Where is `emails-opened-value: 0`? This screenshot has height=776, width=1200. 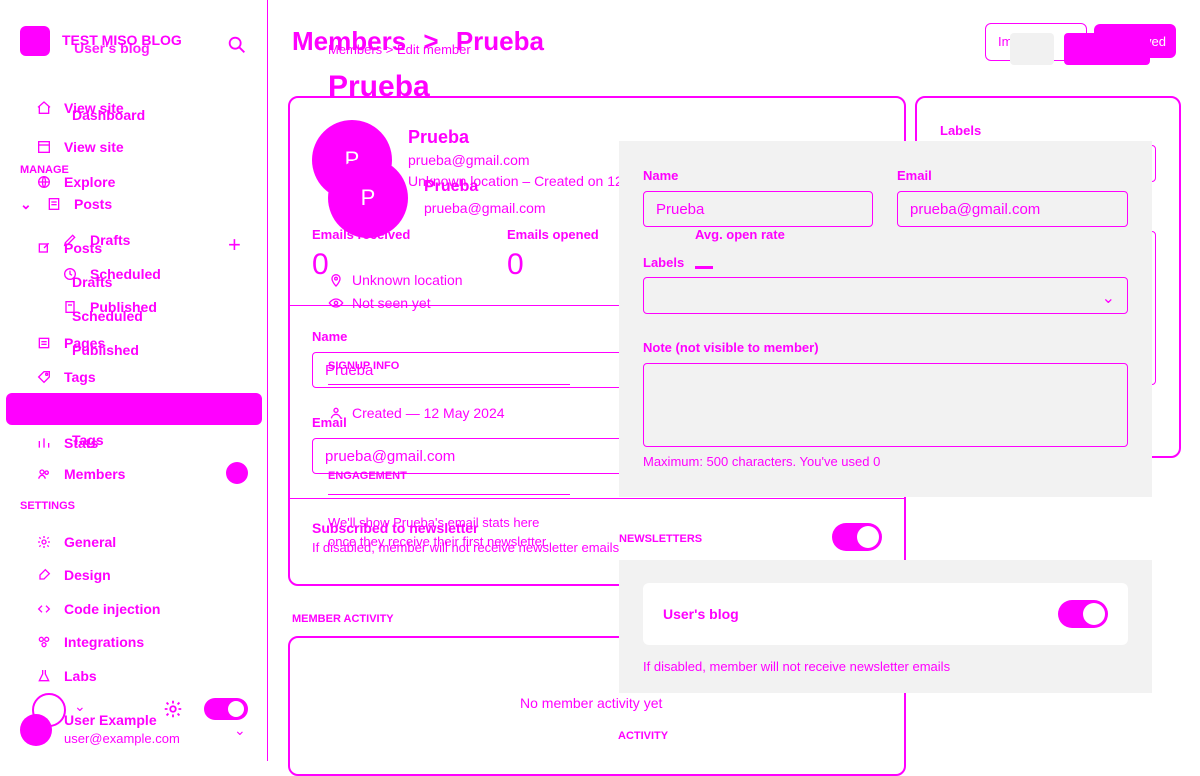
emails-opened-value: 0 is located at coordinates (515, 264).